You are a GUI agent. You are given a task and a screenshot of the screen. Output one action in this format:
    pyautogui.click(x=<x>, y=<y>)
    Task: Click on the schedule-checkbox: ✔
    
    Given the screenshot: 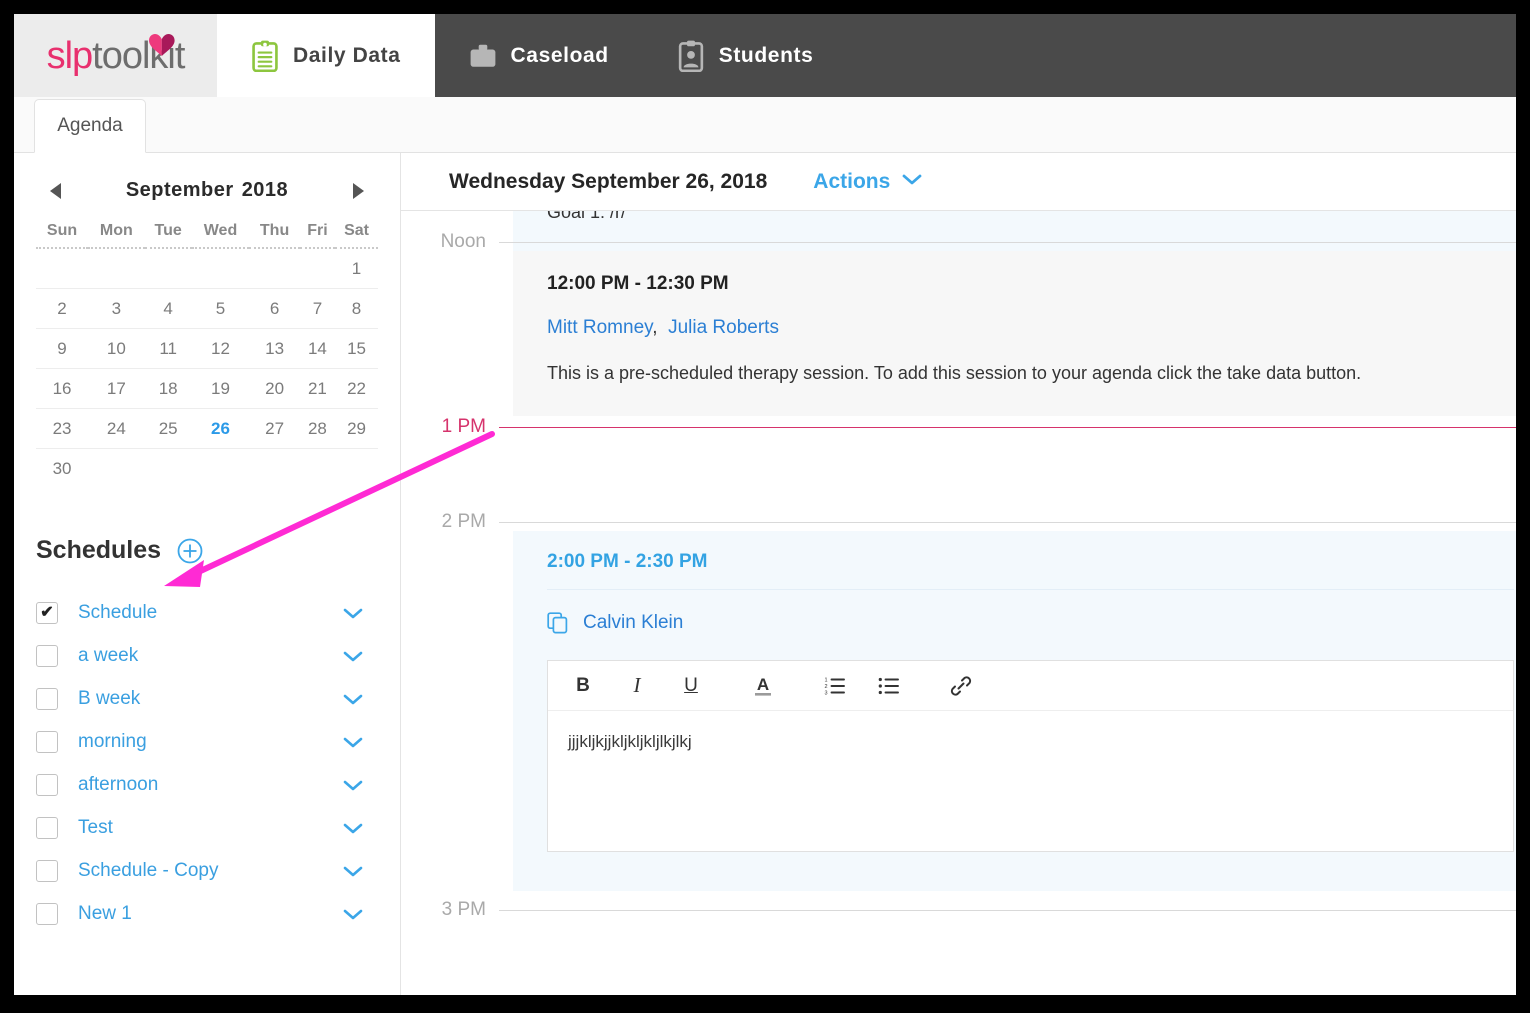 What is the action you would take?
    pyautogui.click(x=47, y=612)
    